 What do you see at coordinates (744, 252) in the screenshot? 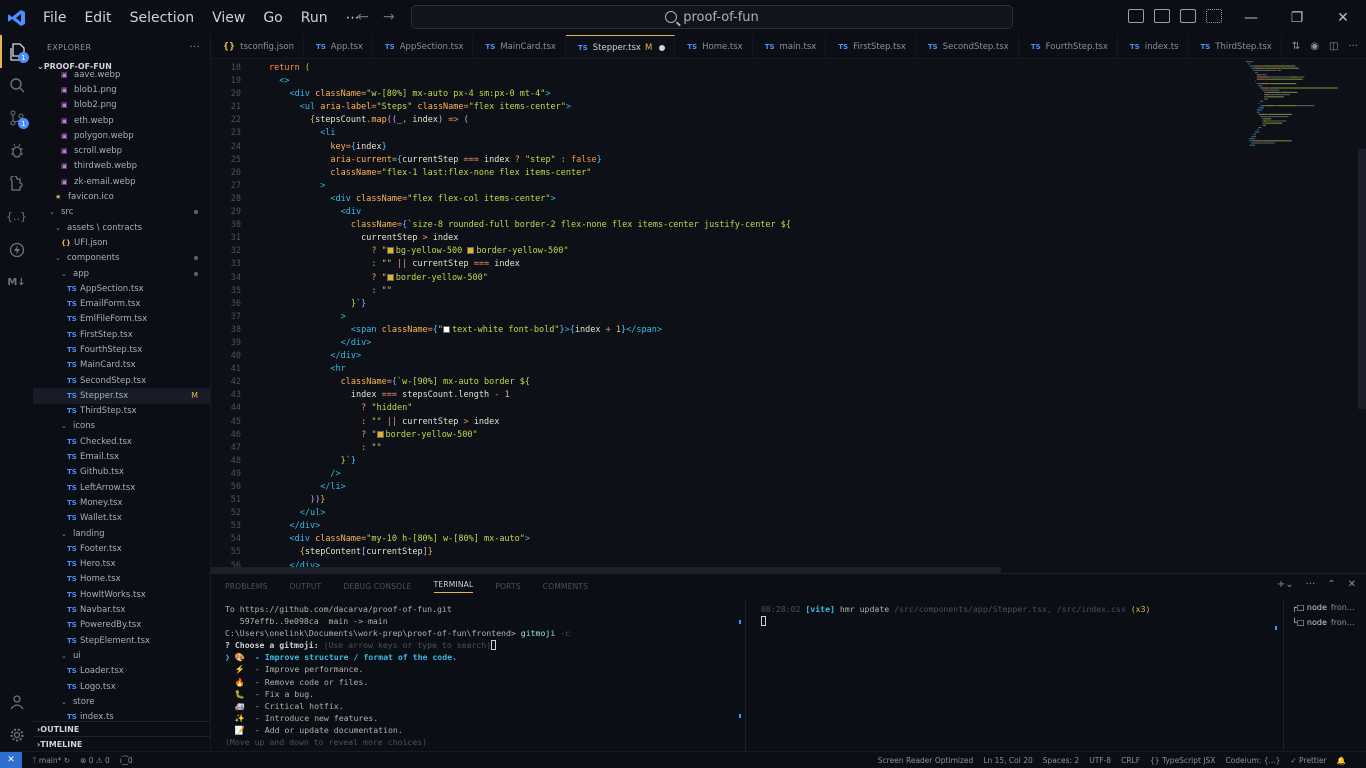
I see `code-line: ? " bg-yellow-500 border-yellow-500"` at bounding box center [744, 252].